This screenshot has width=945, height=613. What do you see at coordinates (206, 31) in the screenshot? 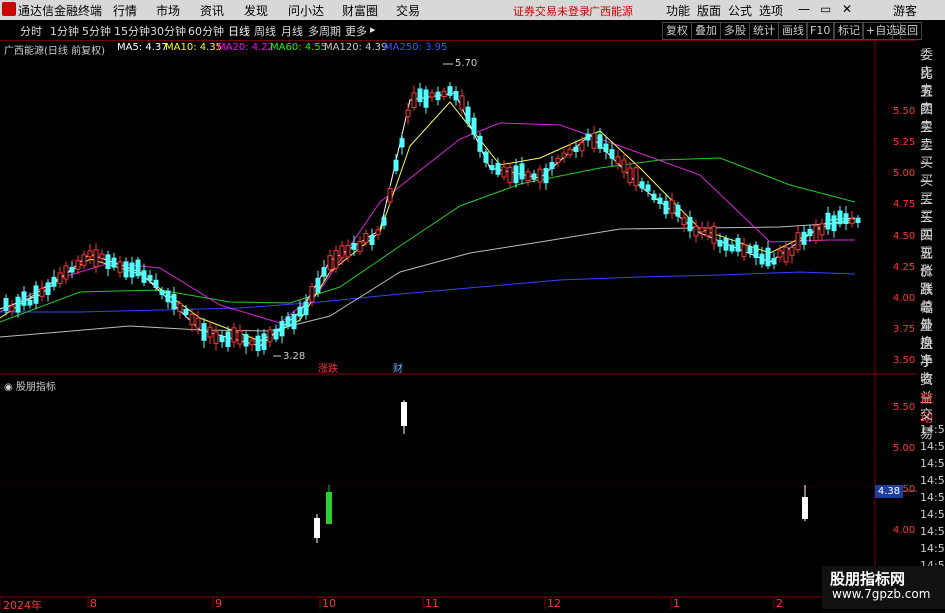
I see `period-60min: 60分钟` at bounding box center [206, 31].